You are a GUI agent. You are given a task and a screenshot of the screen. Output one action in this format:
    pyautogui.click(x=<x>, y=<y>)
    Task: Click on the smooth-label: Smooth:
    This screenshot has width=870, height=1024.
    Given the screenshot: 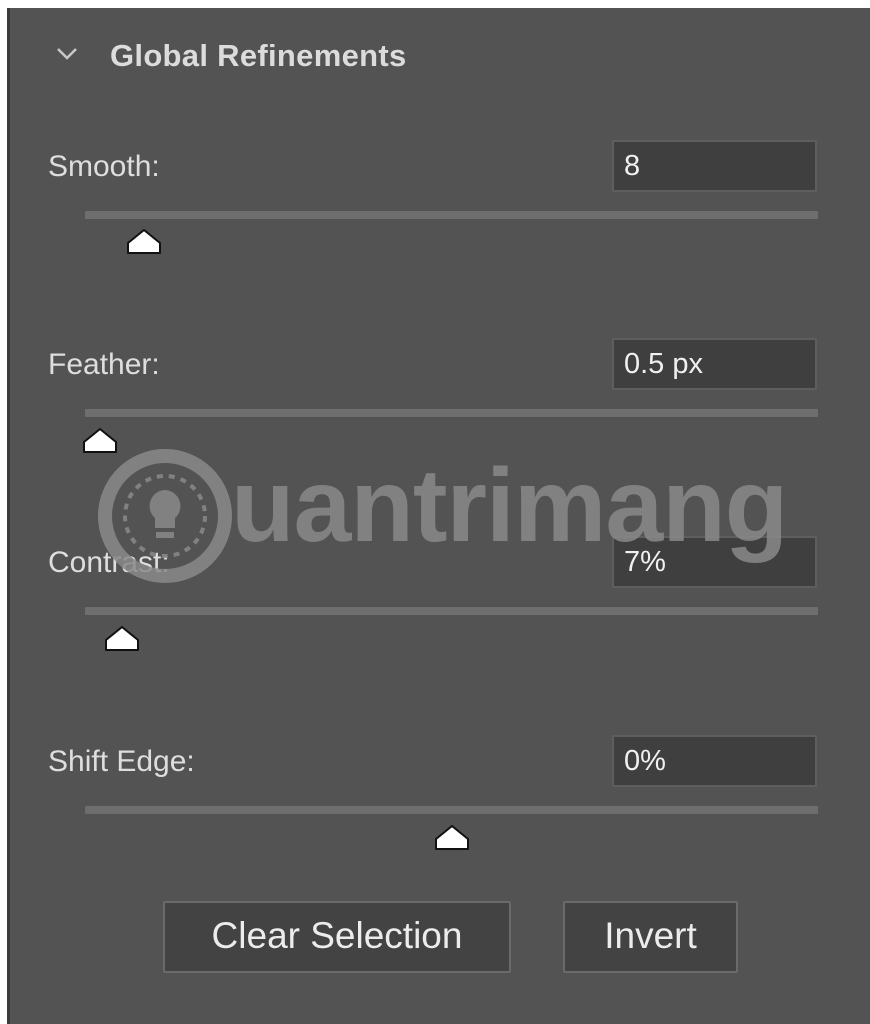 What is the action you would take?
    pyautogui.click(x=104, y=166)
    